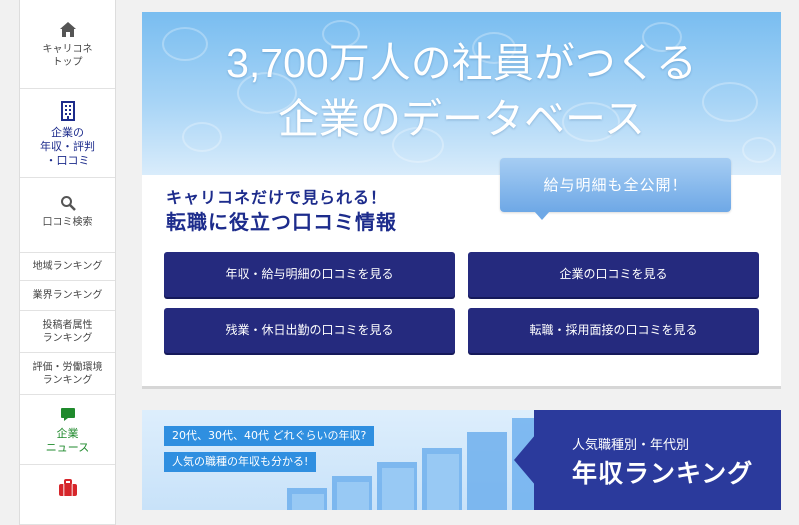  What do you see at coordinates (461, 119) in the screenshot?
I see `hero-subheadline: 企業のデータベース` at bounding box center [461, 119].